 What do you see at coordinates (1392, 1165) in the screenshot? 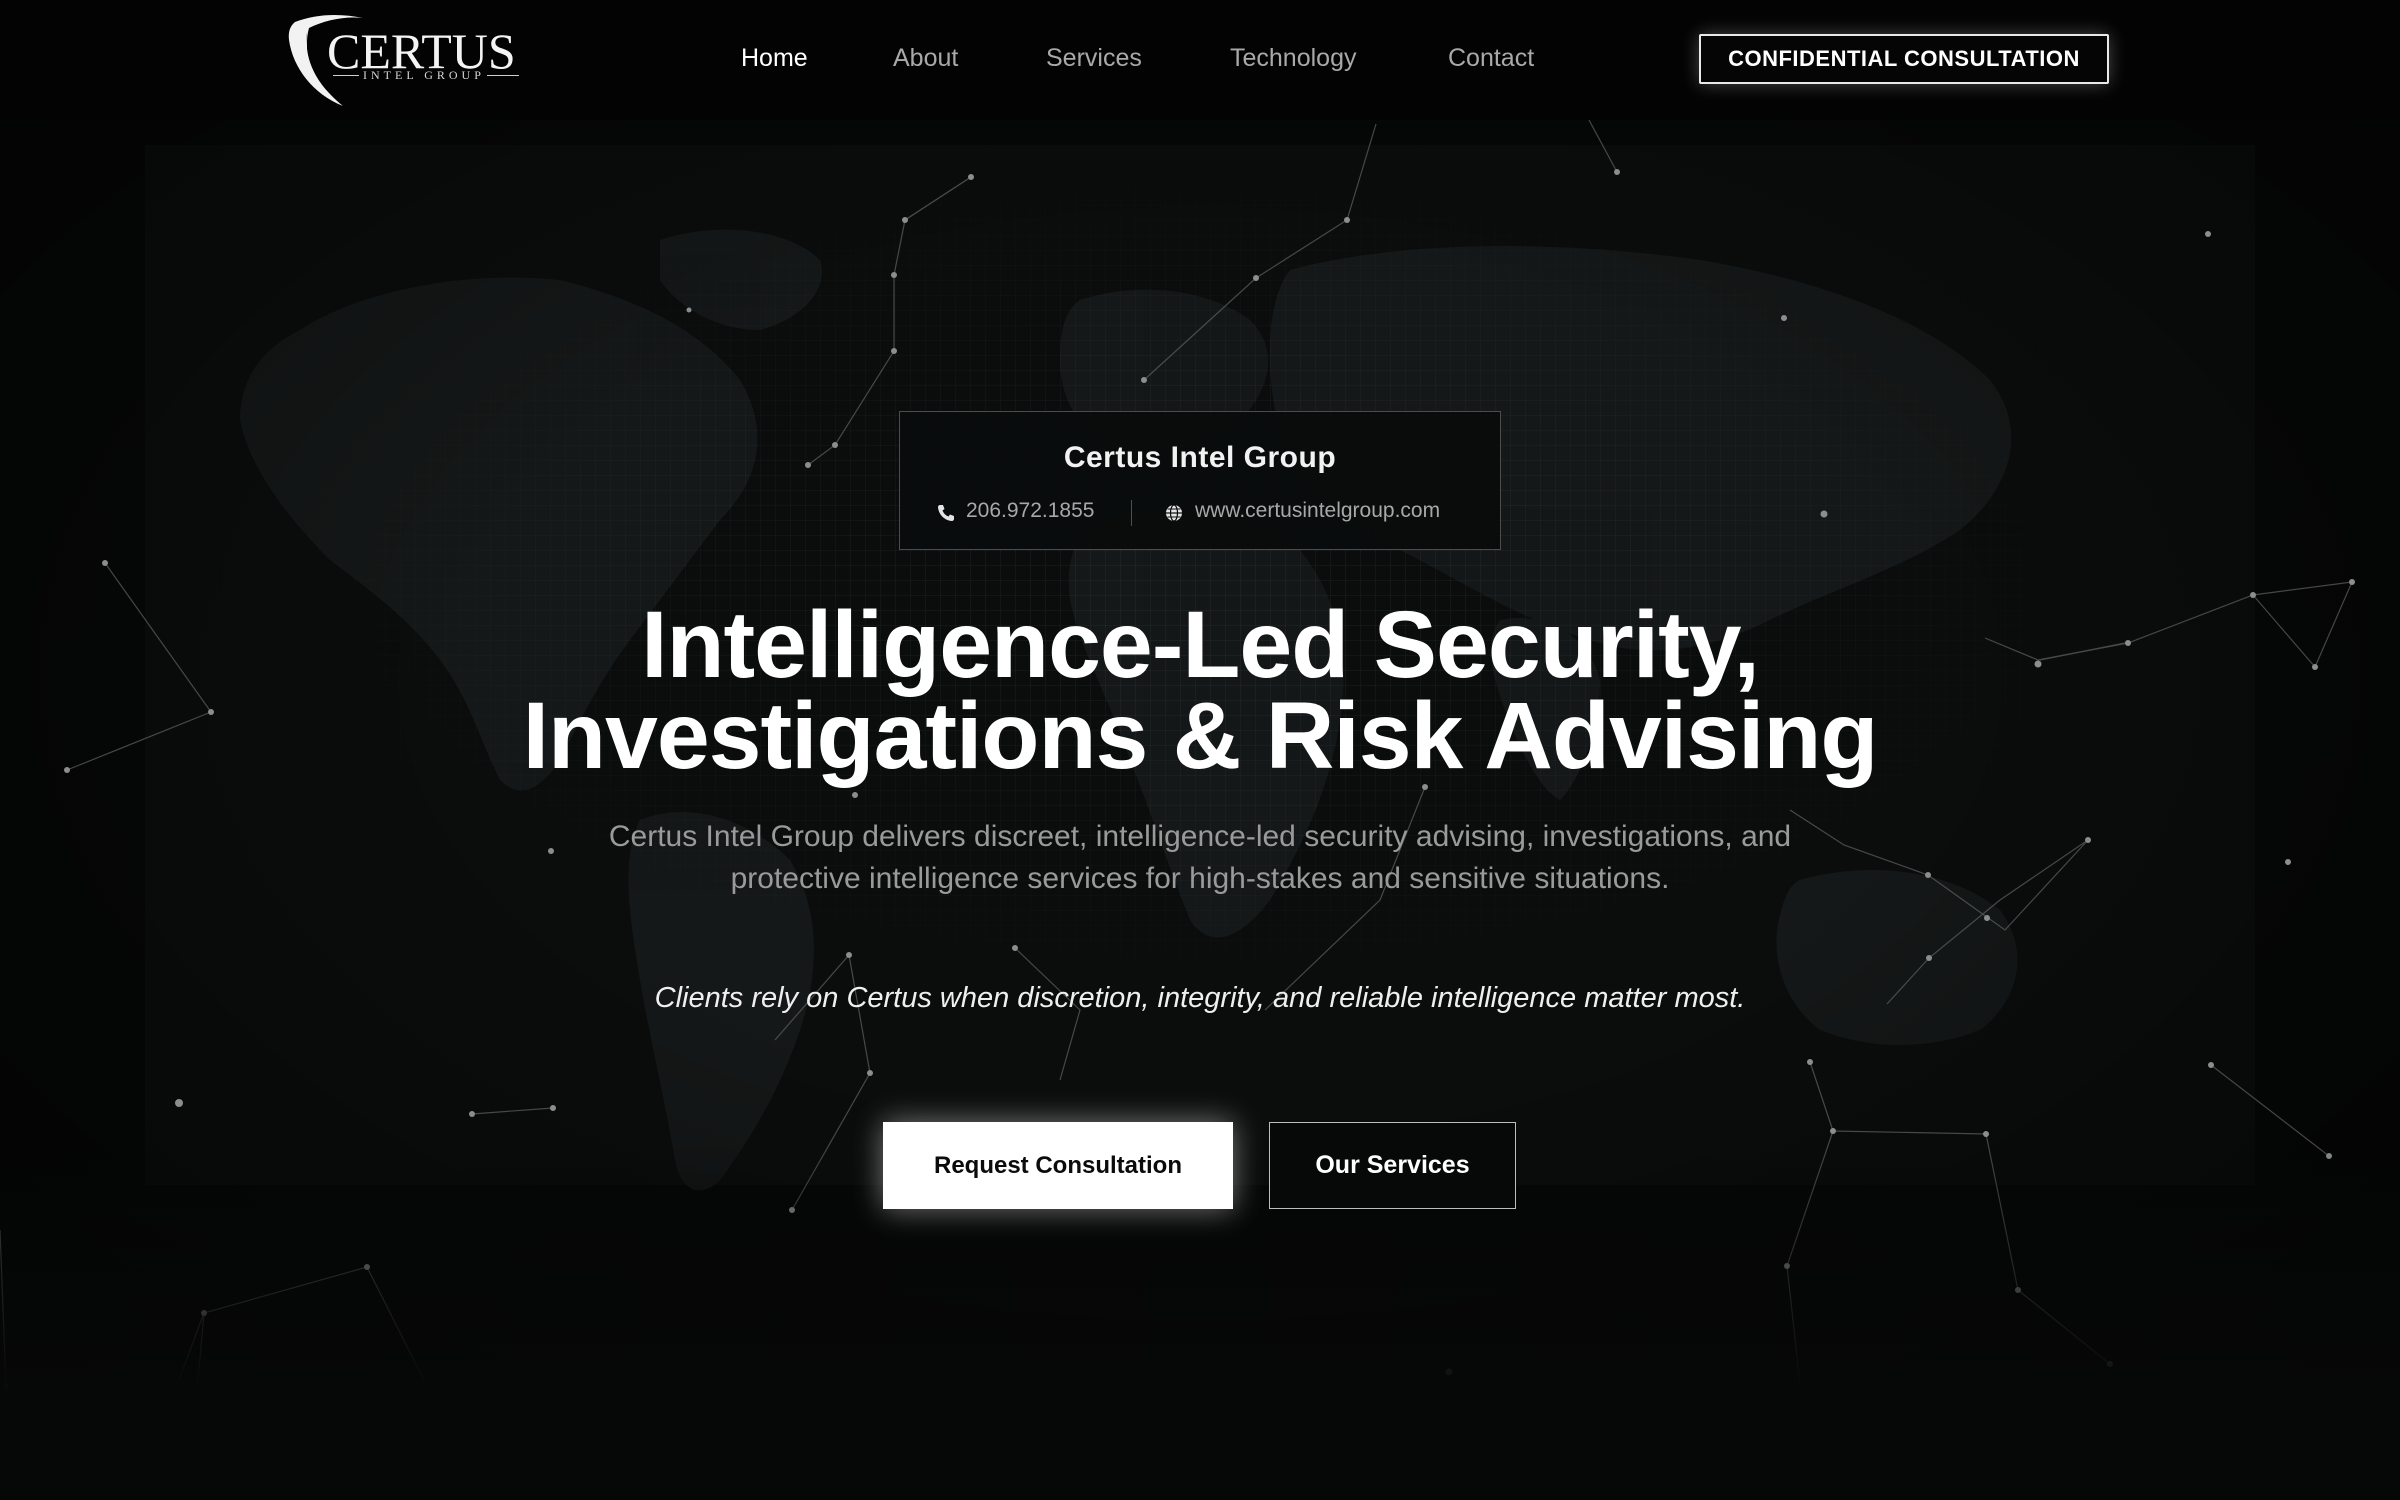
I see `our-services-button: Our Services` at bounding box center [1392, 1165].